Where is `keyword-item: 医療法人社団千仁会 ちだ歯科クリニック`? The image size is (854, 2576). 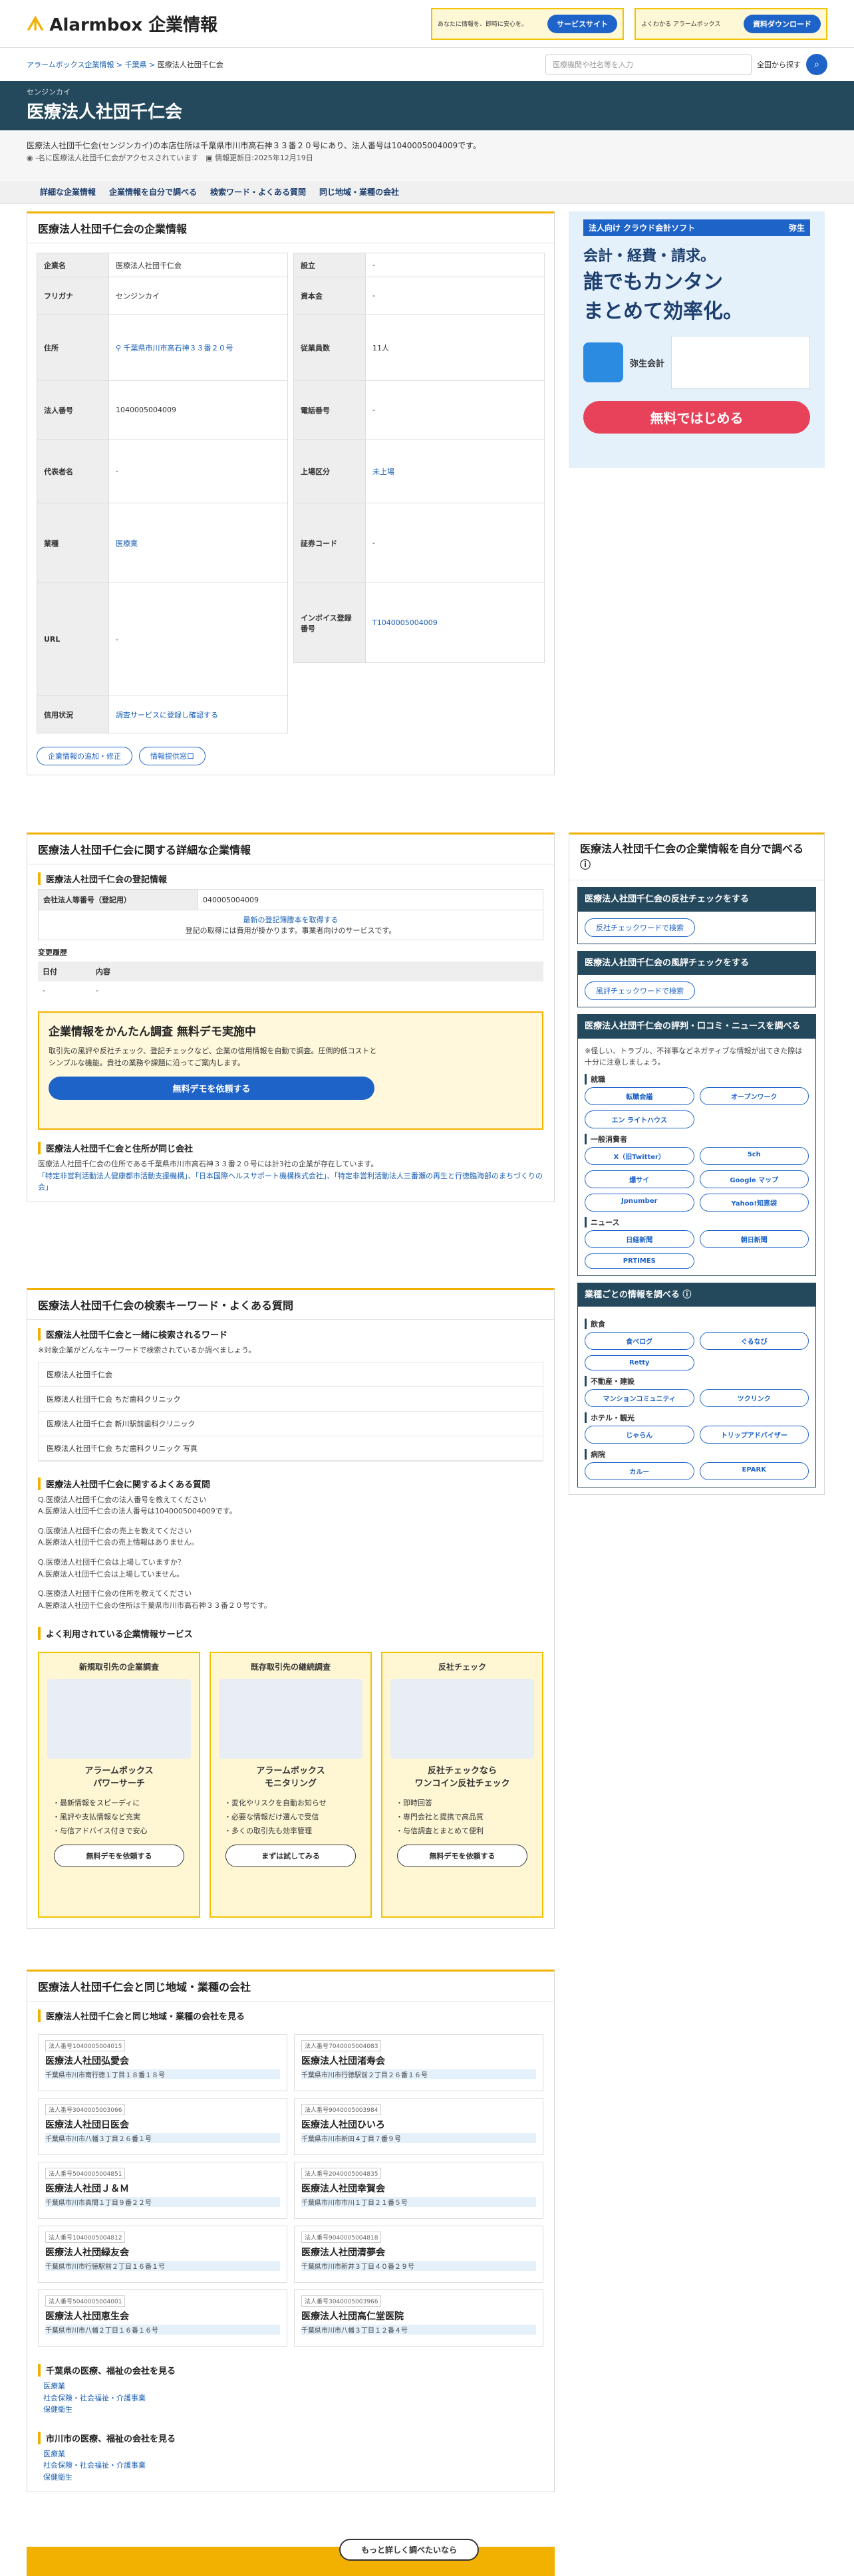
keyword-item: 医療法人社団千仁会 ちだ歯科クリニック is located at coordinates (291, 1400).